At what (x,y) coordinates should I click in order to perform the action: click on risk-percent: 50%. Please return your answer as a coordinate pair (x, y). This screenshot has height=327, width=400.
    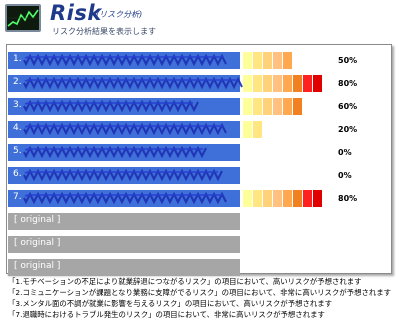
    Looking at the image, I should click on (348, 60).